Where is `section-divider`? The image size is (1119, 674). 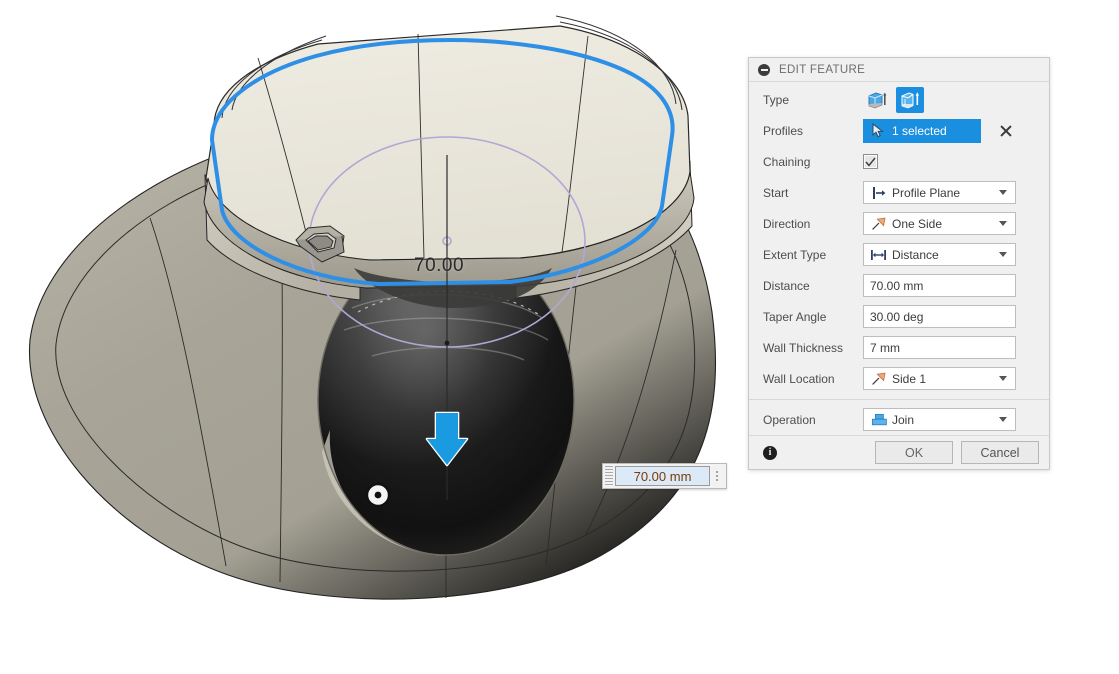 section-divider is located at coordinates (899, 399).